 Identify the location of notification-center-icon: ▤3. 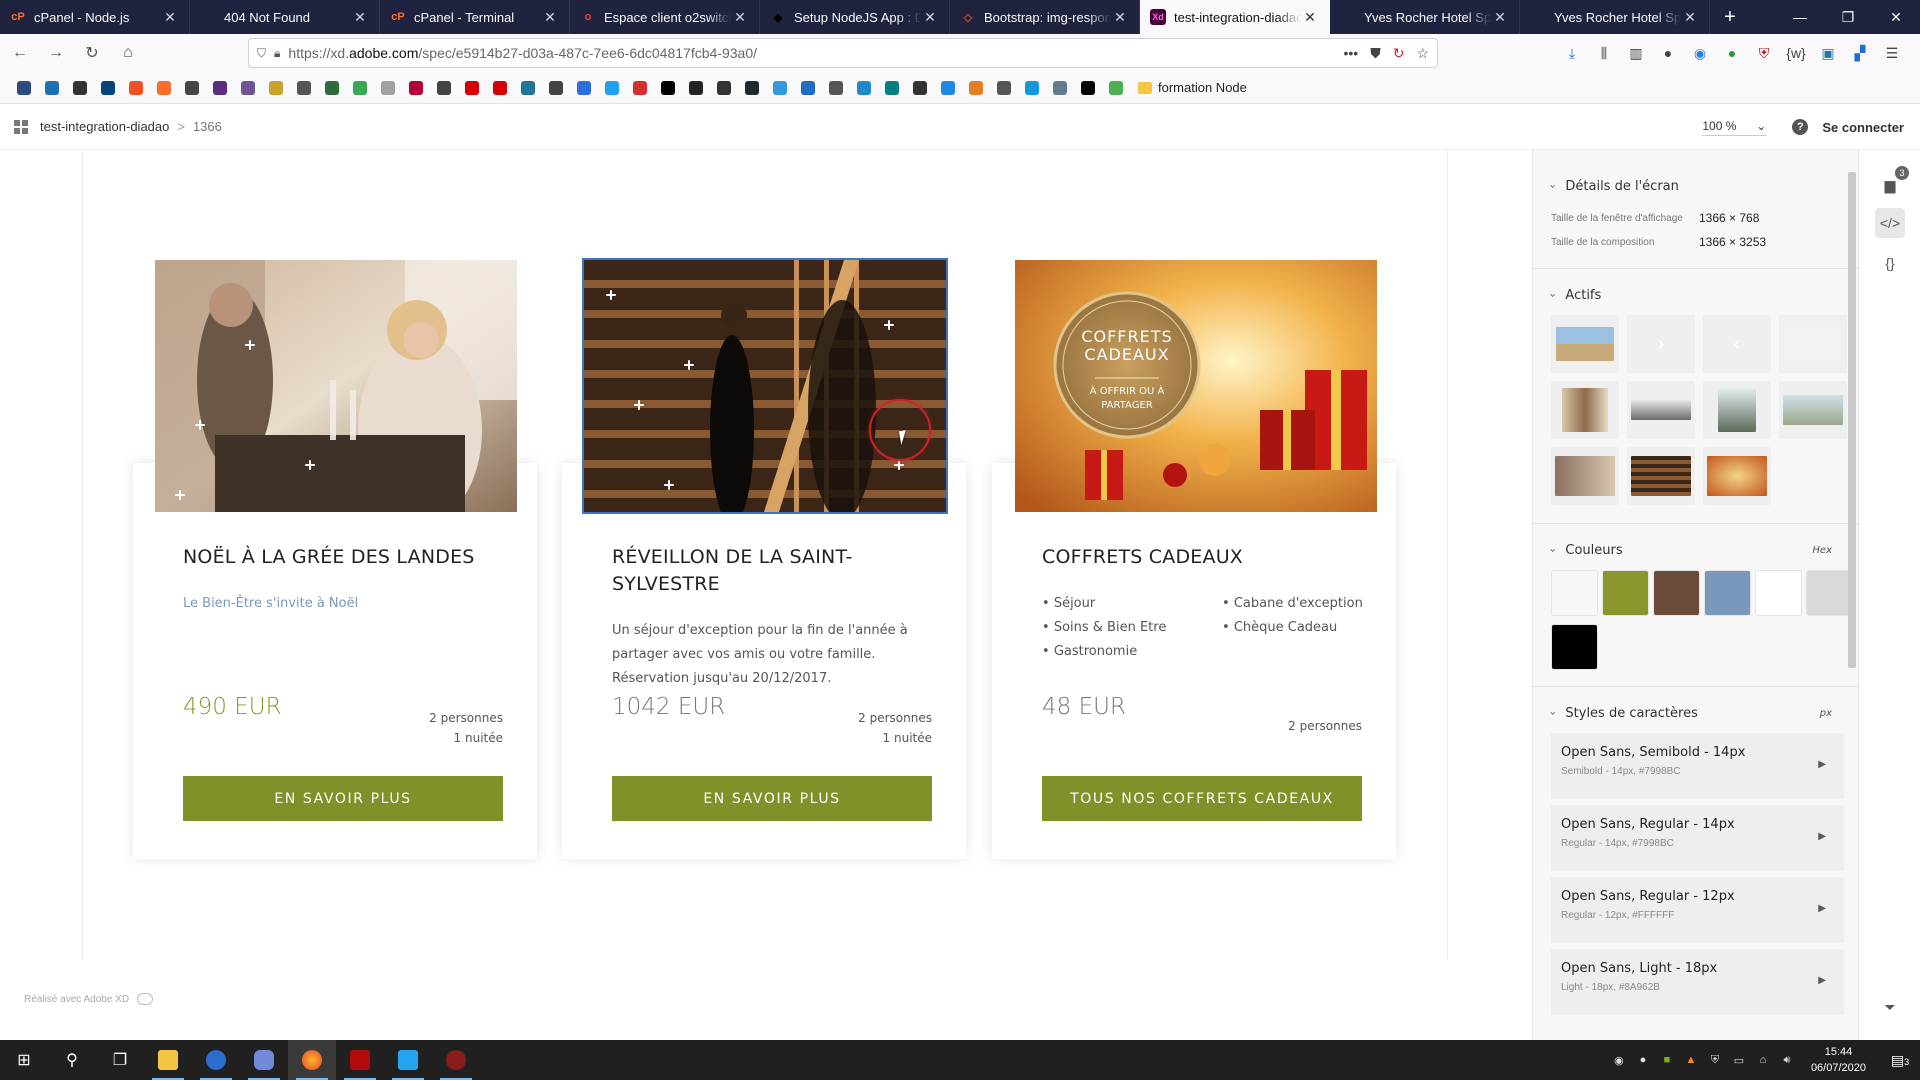
(1900, 1060).